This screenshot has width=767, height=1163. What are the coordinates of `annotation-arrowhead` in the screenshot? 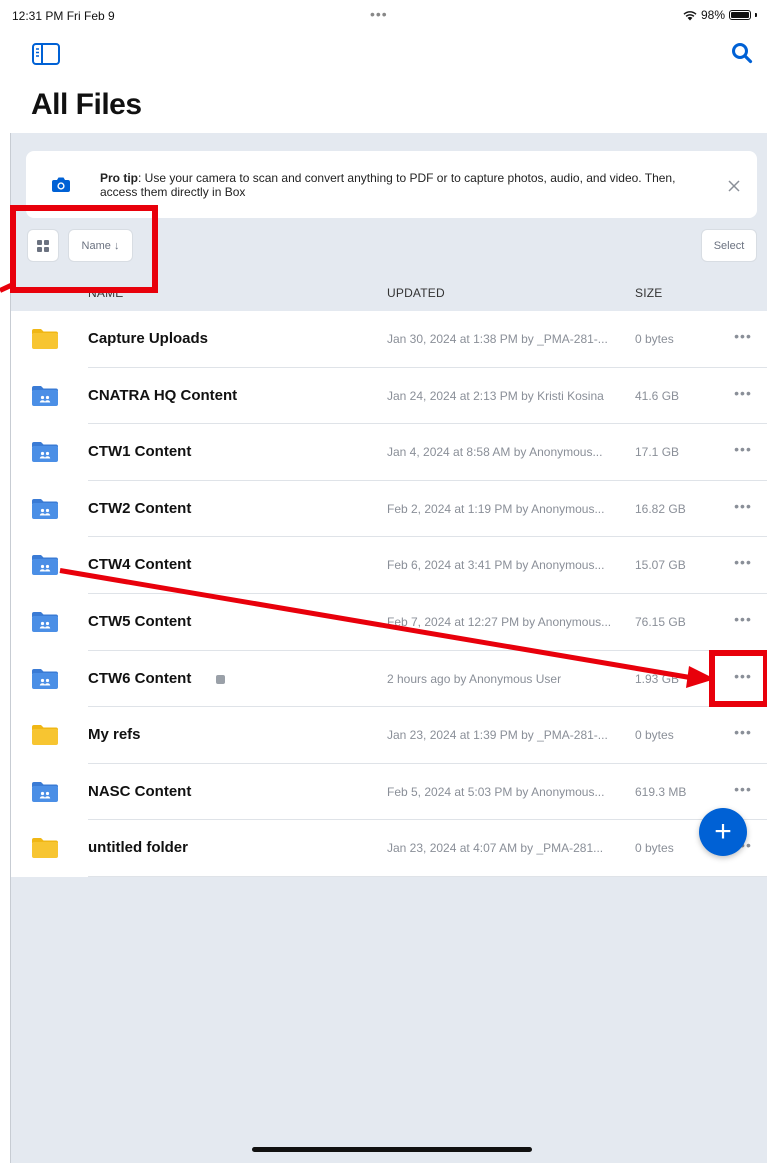 It's located at (700, 677).